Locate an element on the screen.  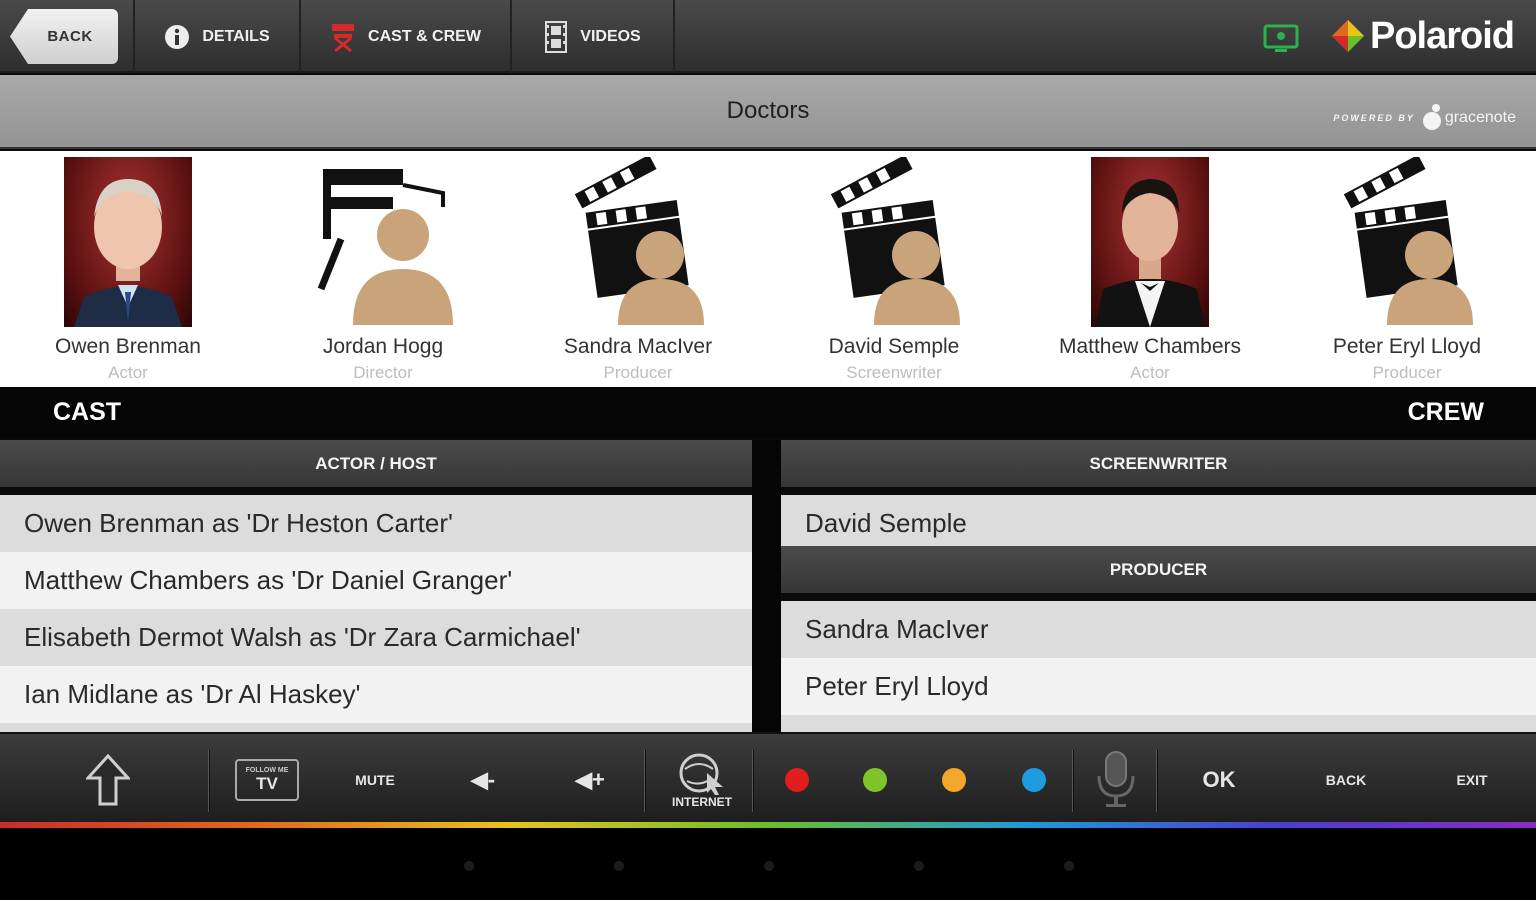
person-name: David Semple is located at coordinates (894, 346).